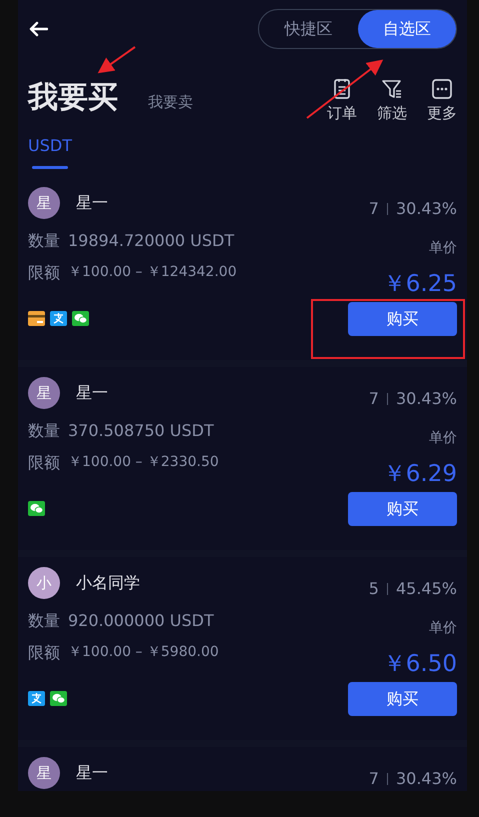 Image resolution: width=479 pixels, height=817 pixels. Describe the element at coordinates (50, 155) in the screenshot. I see `currency-tab: USDT` at that location.